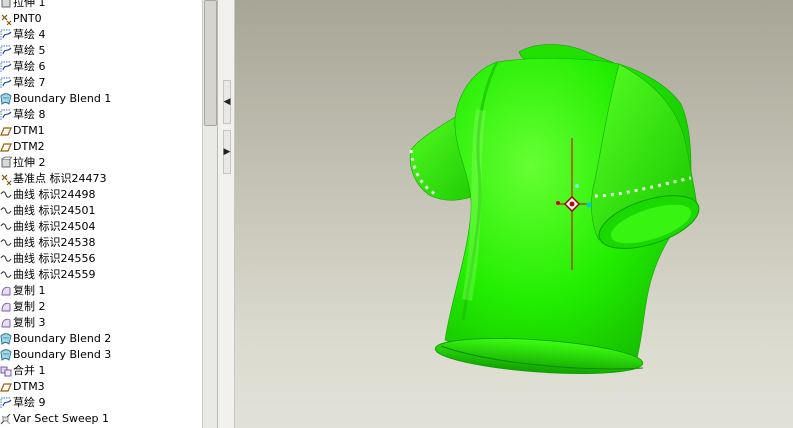 This screenshot has height=428, width=793. Describe the element at coordinates (6, 371) in the screenshot. I see `merge-icon` at that location.